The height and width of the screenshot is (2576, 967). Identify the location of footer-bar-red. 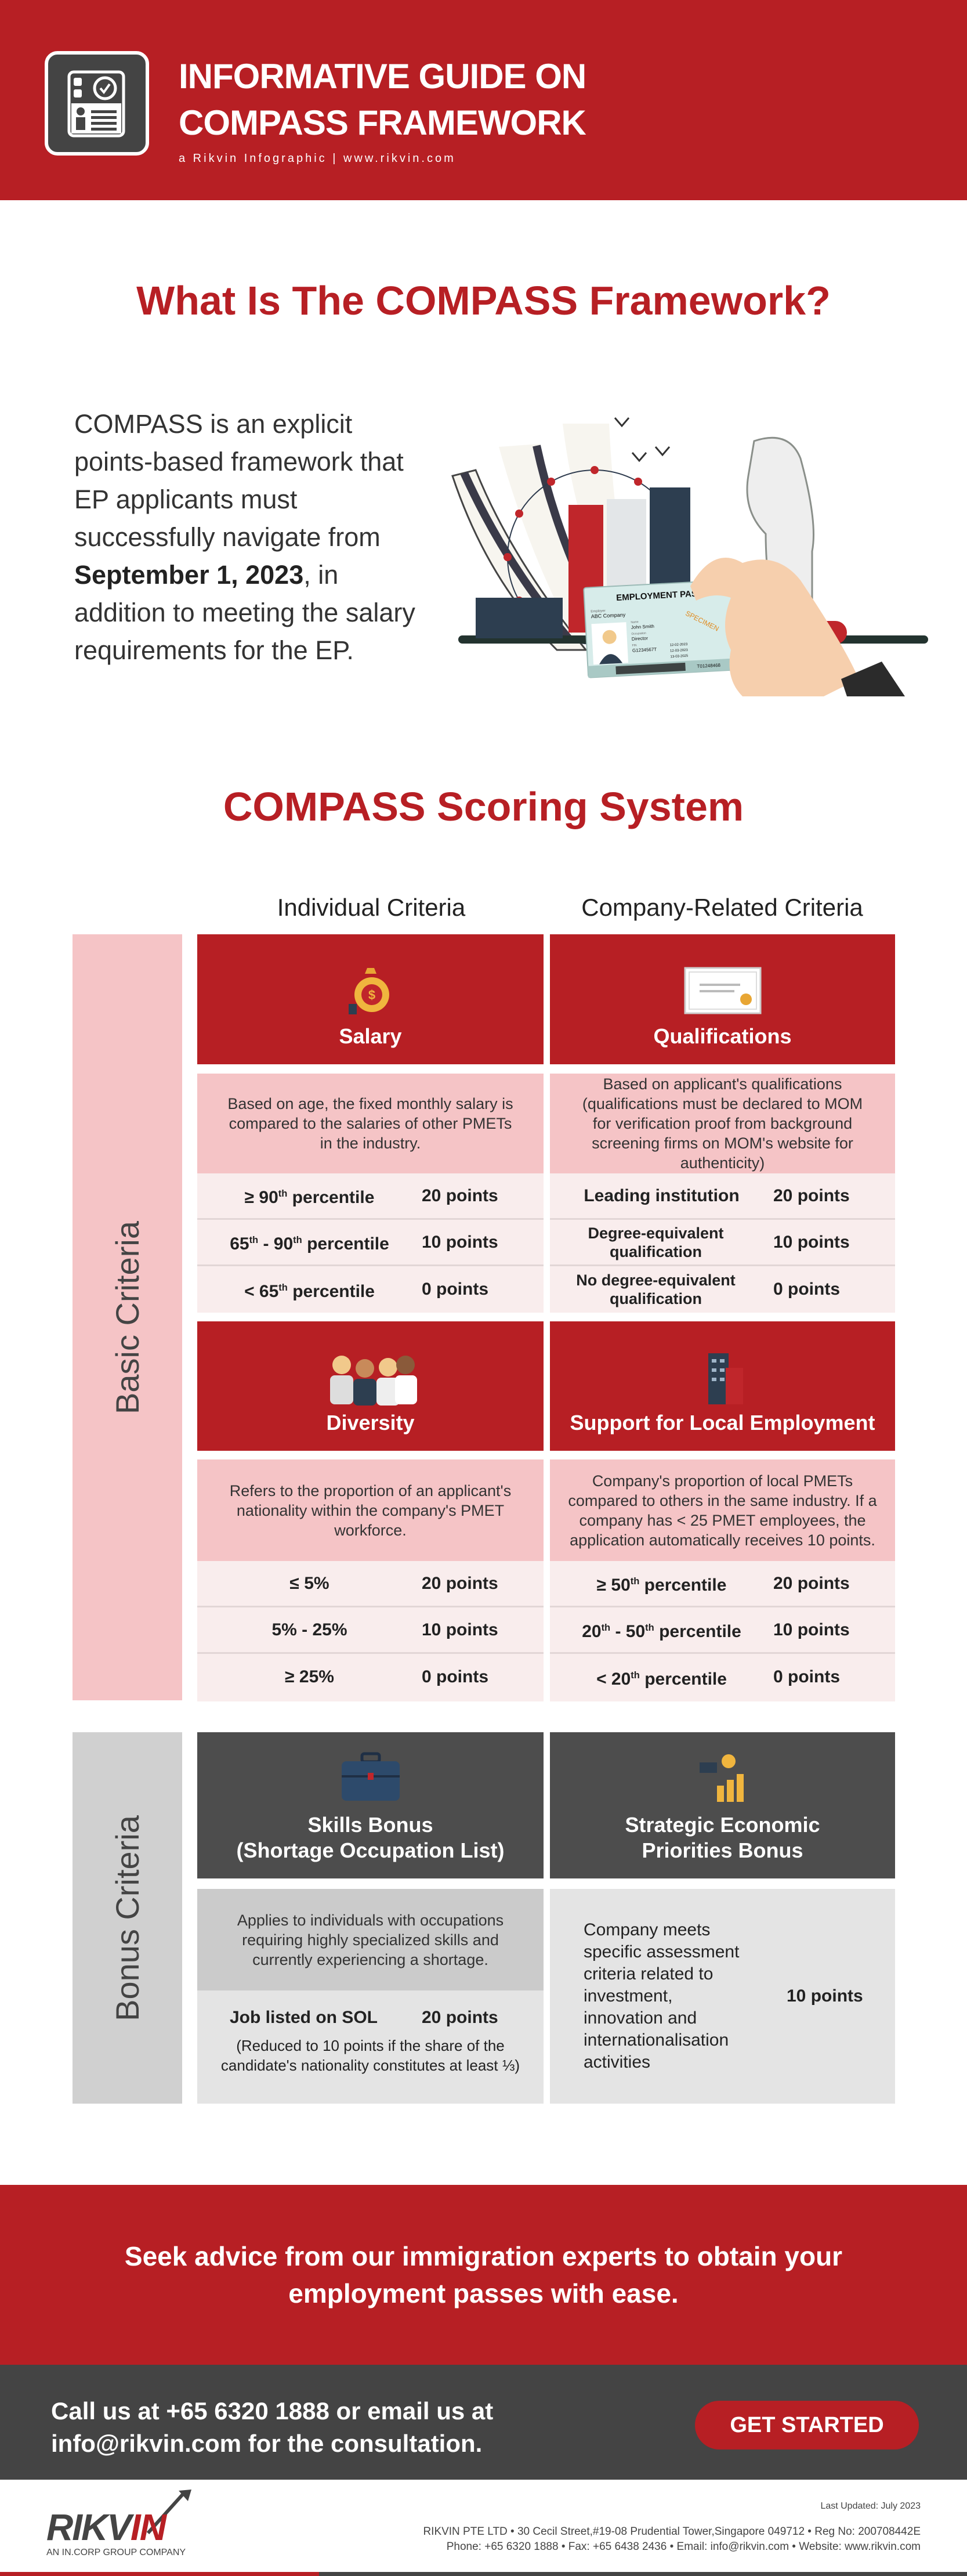
(159, 2574).